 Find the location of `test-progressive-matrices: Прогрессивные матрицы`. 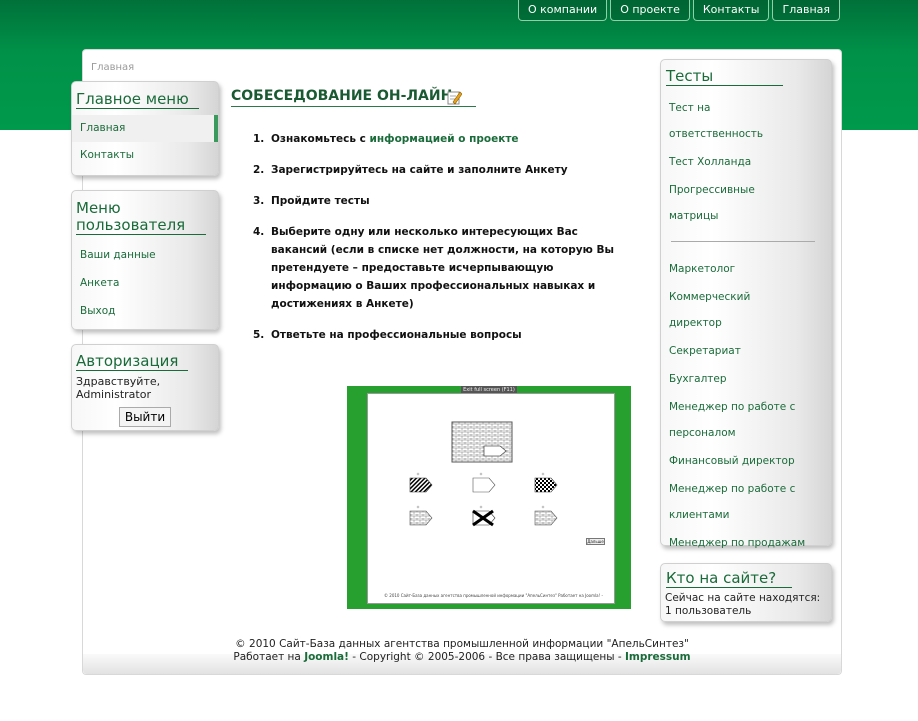

test-progressive-matrices: Прогрессивные матрицы is located at coordinates (716, 203).